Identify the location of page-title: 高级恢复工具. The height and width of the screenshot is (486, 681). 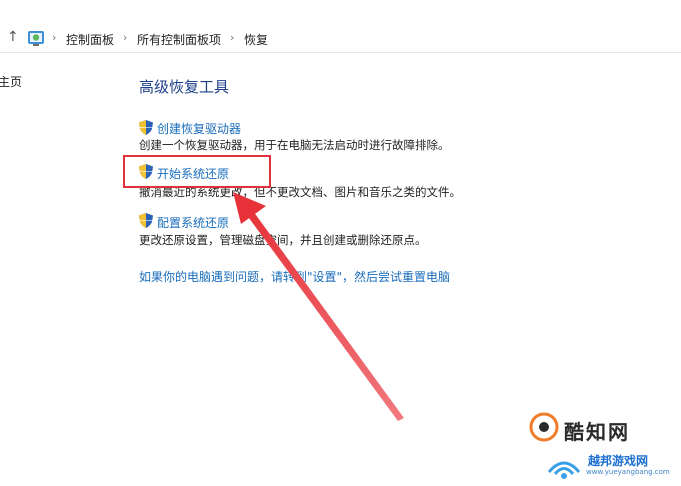
(184, 87).